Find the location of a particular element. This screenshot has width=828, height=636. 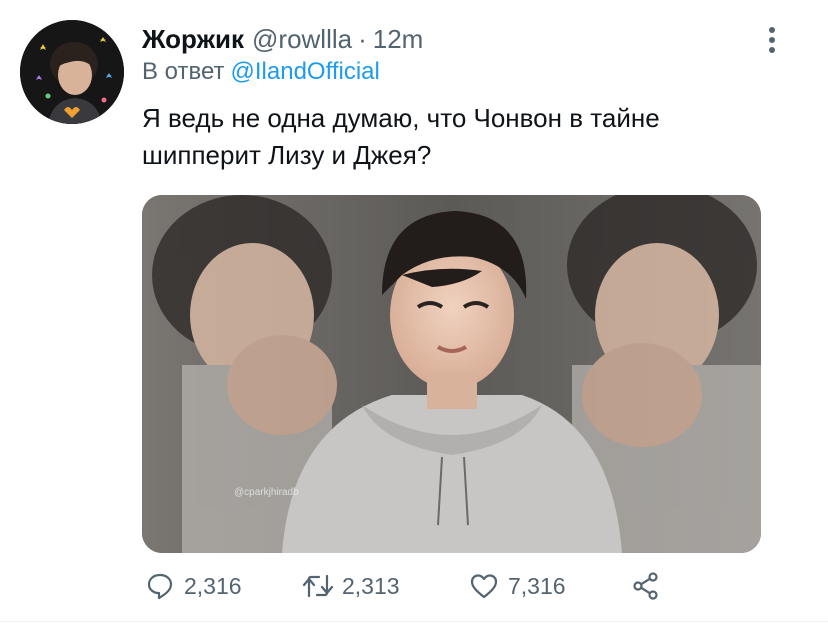

share-button is located at coordinates (646, 586).